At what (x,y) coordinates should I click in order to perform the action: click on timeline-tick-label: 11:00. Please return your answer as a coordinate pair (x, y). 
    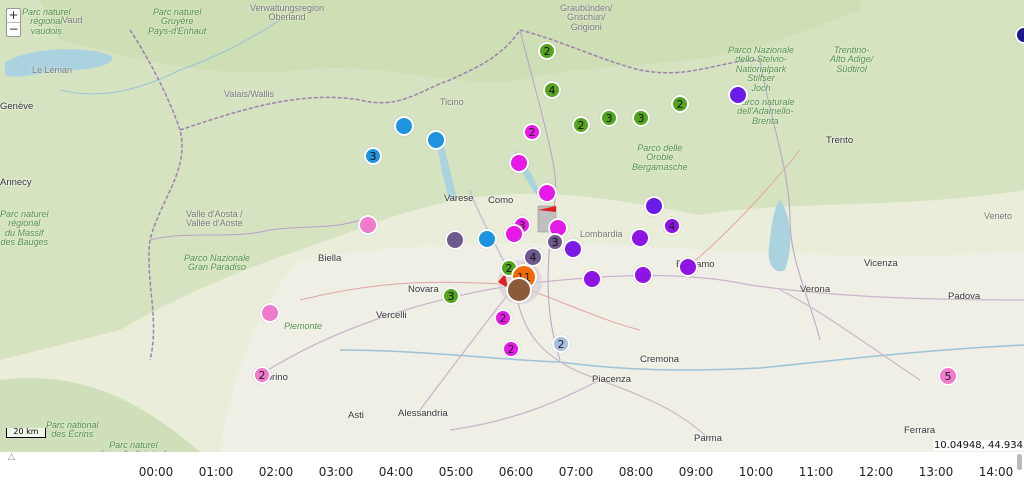
    Looking at the image, I should click on (816, 472).